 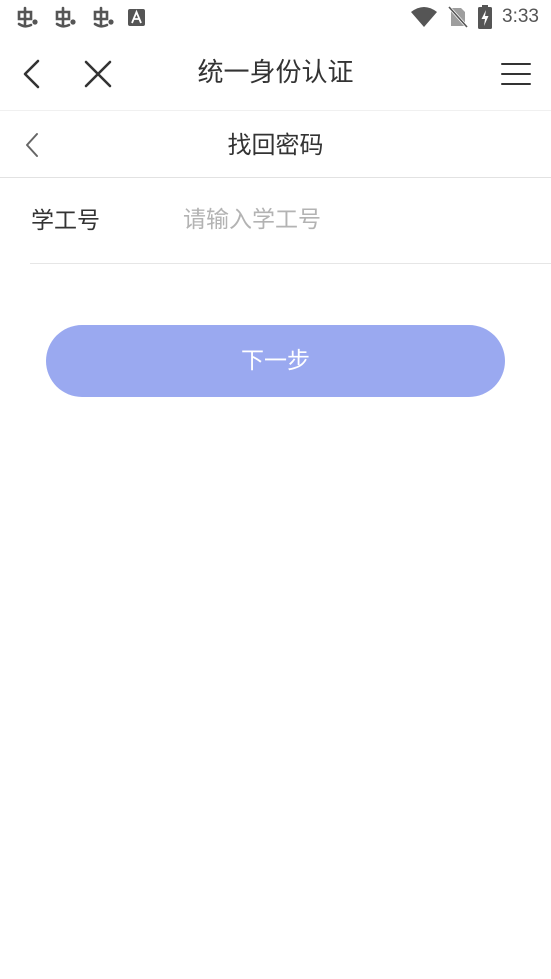 I want to click on status-notifications, so click(x=80, y=18).